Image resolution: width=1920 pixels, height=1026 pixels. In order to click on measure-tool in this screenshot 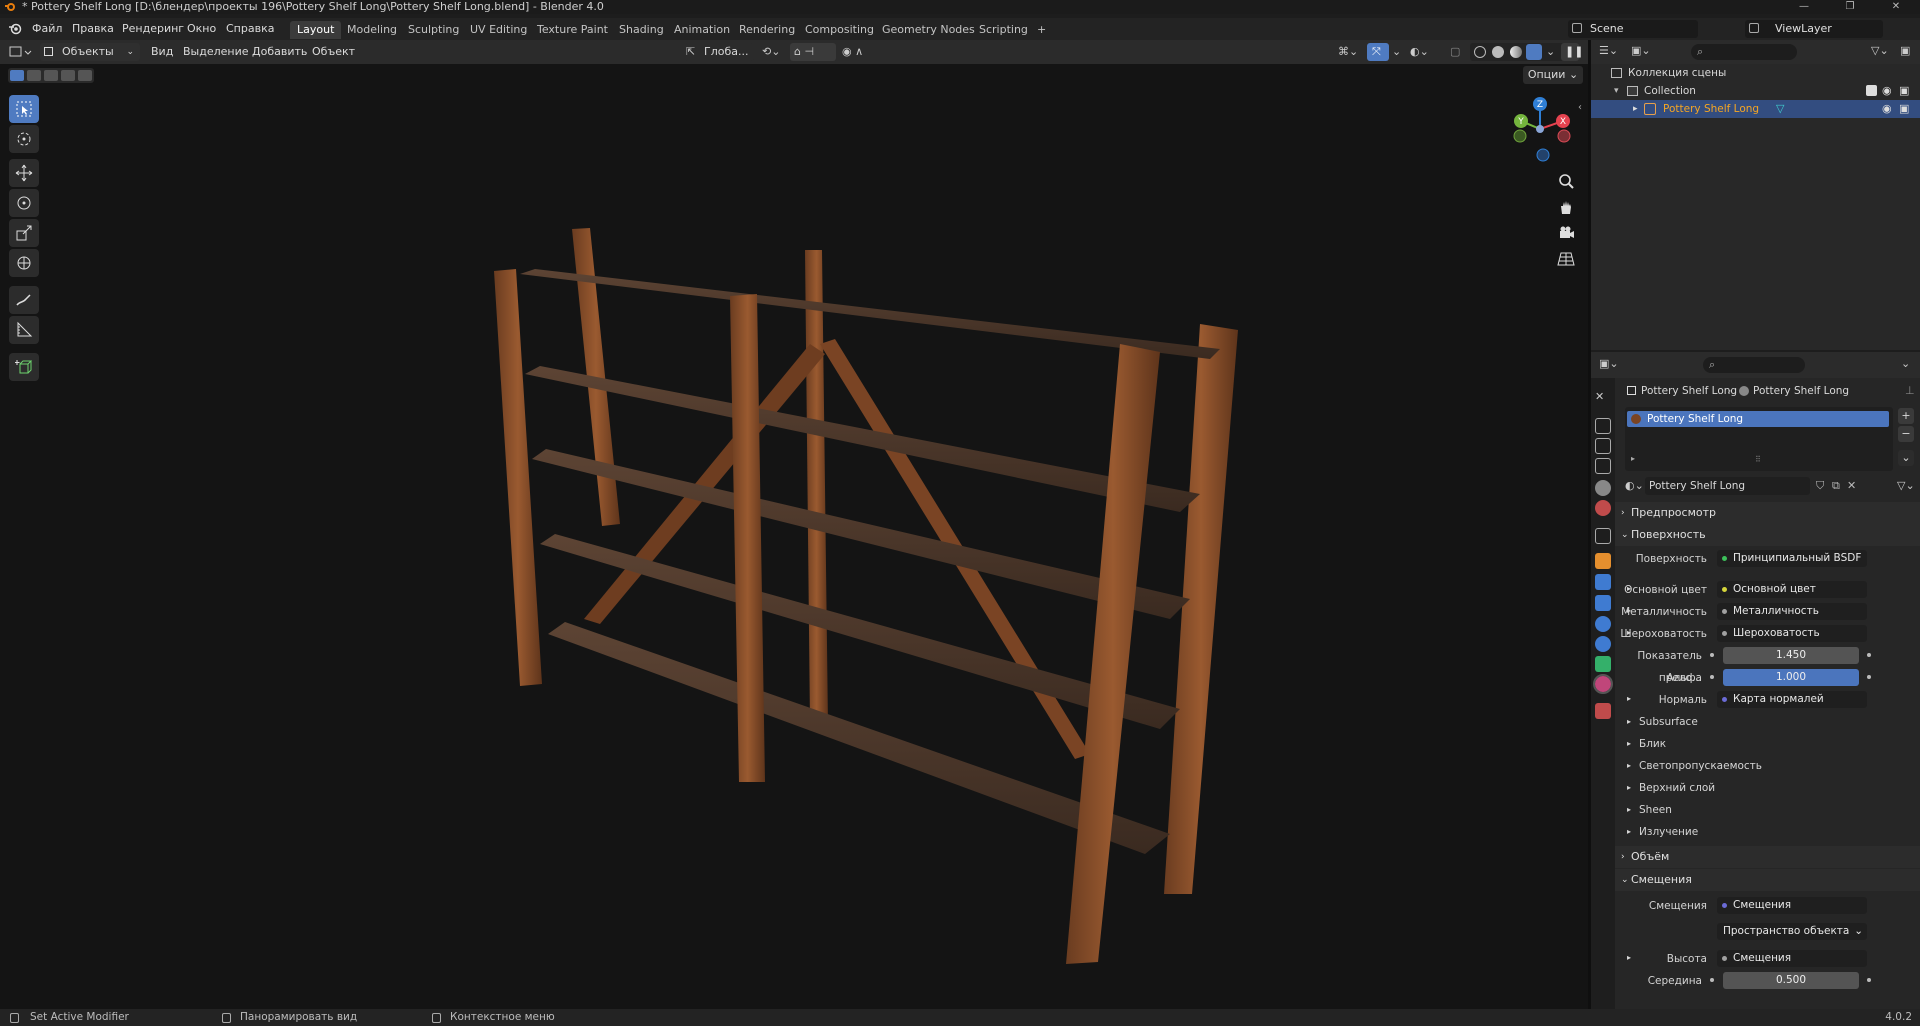, I will do `click(24, 330)`.